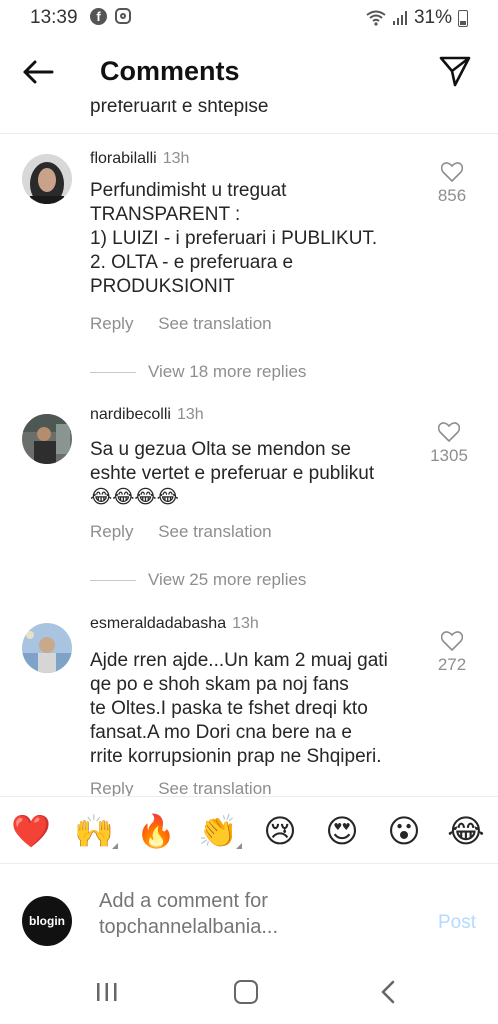 The height and width of the screenshot is (1024, 498). I want to click on view-replies-button: View 18 more replies, so click(198, 372).